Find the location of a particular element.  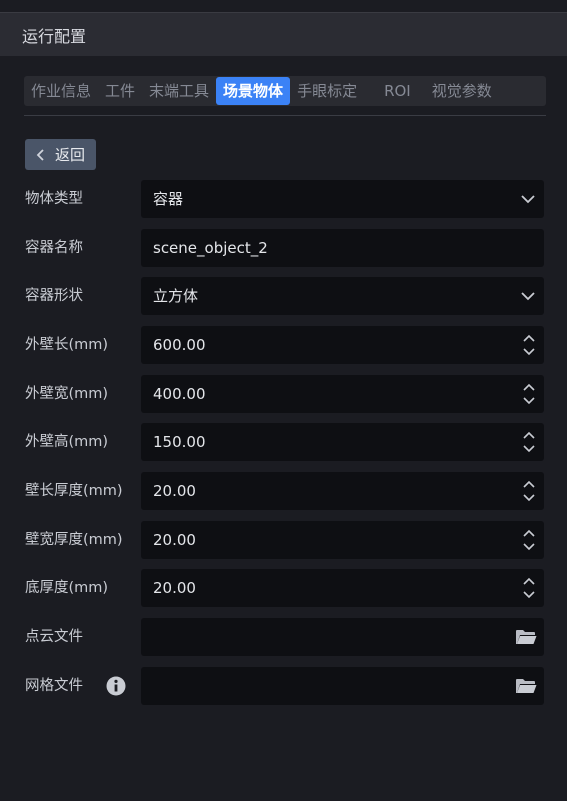

outer-length-input: 600.00 is located at coordinates (342, 345).